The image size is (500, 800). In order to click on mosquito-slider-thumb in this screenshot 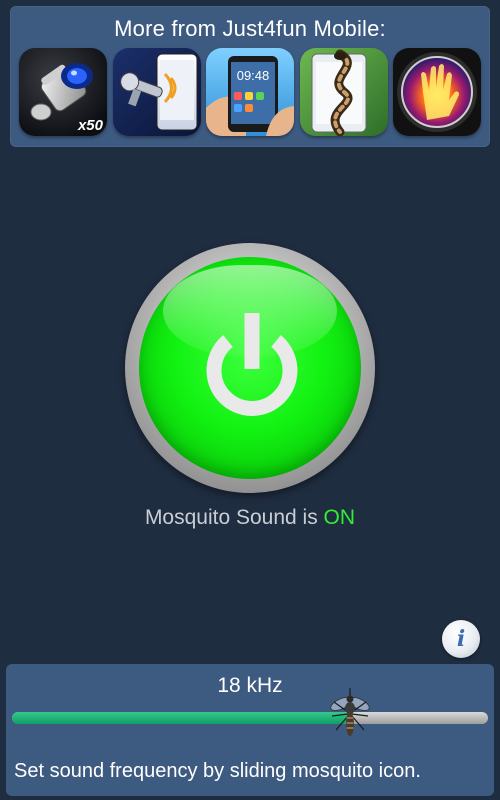, I will do `click(350, 714)`.